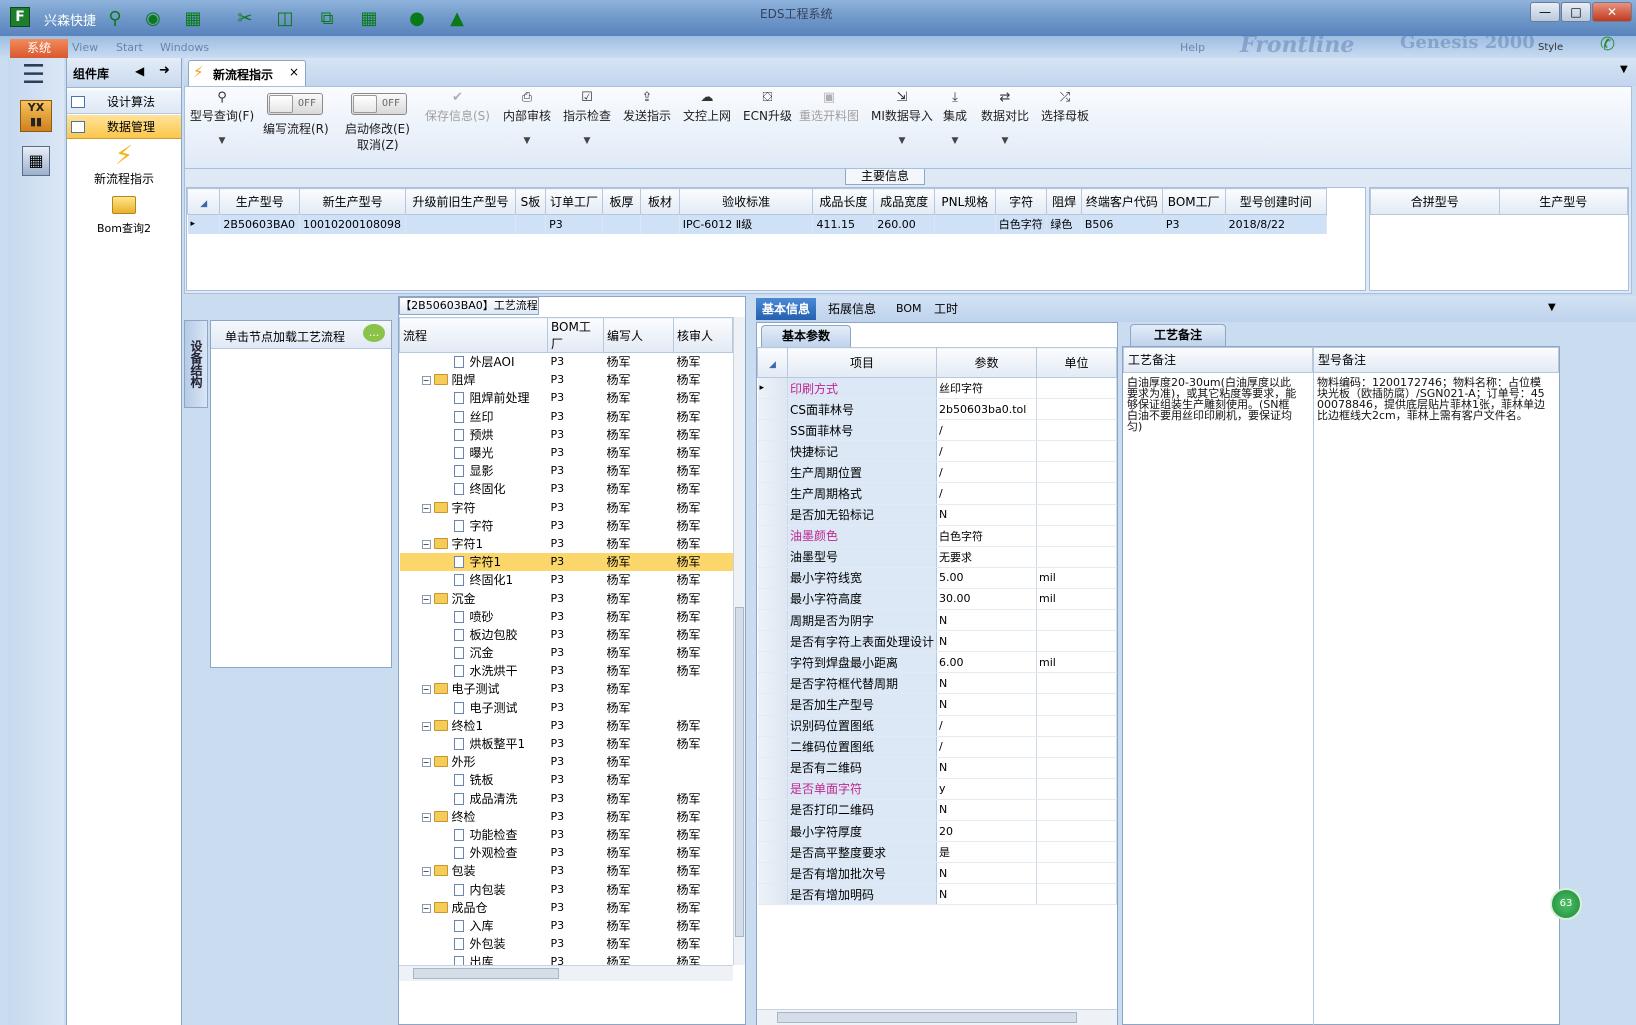 This screenshot has width=1636, height=1025. Describe the element at coordinates (566, 816) in the screenshot. I see `tree-node: − 终检 P3 杨军 杨军` at that location.